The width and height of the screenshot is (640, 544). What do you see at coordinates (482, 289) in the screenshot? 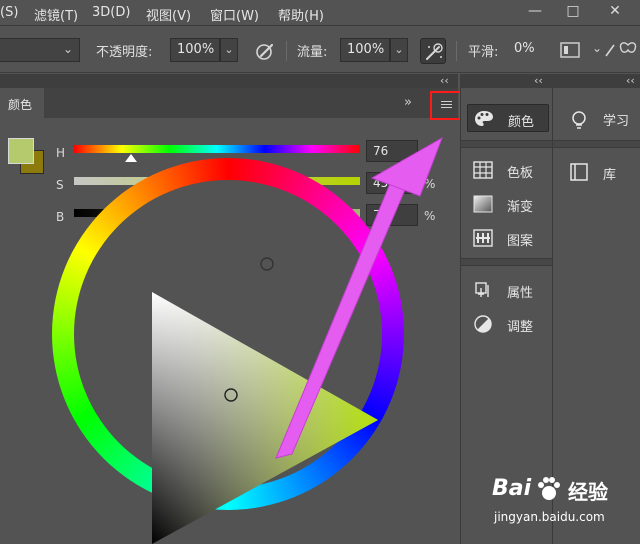
I see `properties-icon` at bounding box center [482, 289].